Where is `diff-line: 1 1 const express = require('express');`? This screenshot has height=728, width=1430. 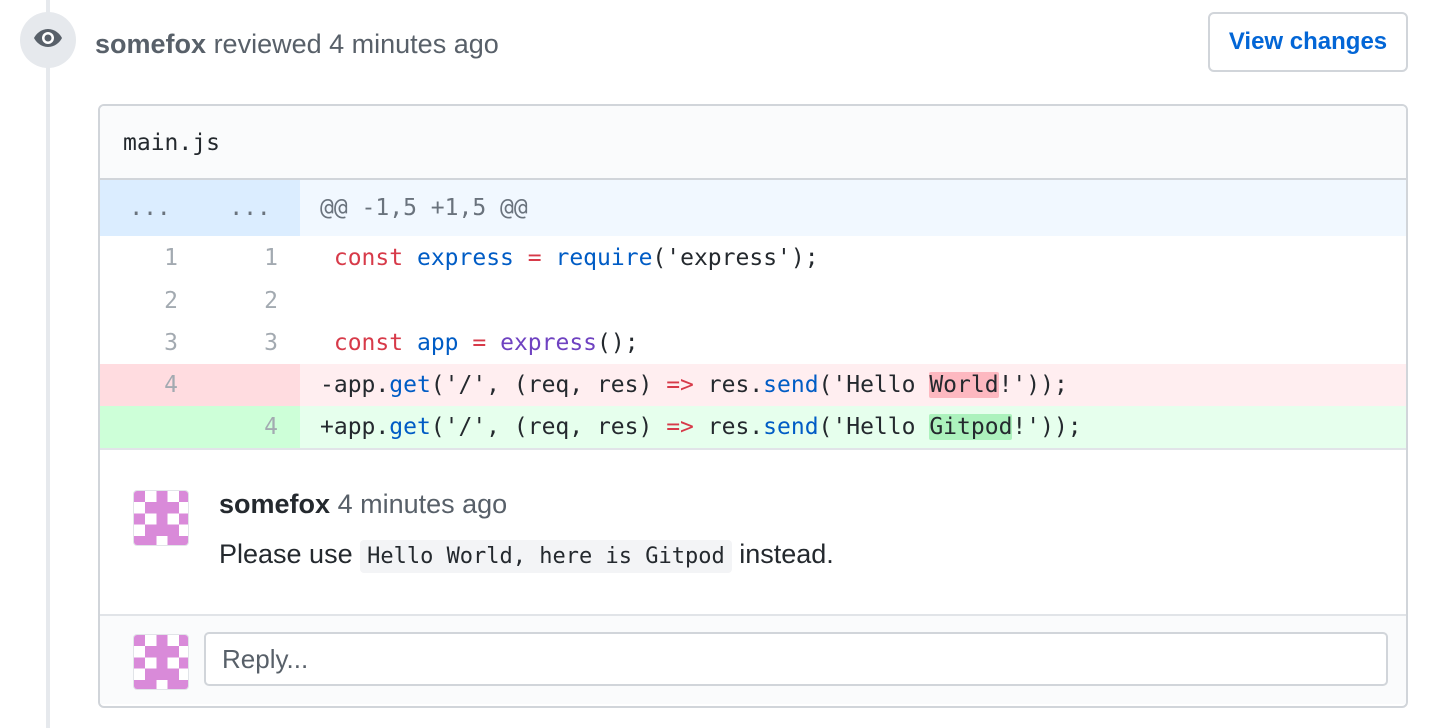
diff-line: 1 1 const express = require('express'); is located at coordinates (753, 258).